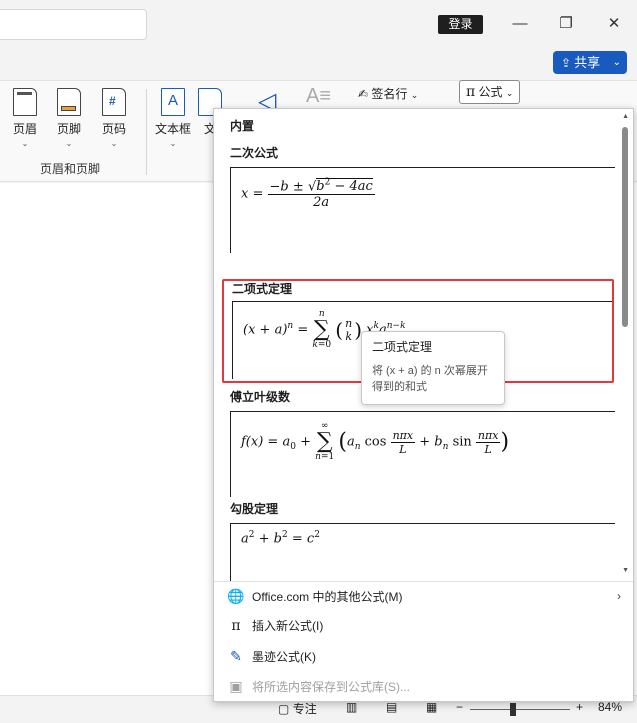 The width and height of the screenshot is (637, 723). I want to click on menu-label: Office.com 中的其他公式(M), so click(327, 597).